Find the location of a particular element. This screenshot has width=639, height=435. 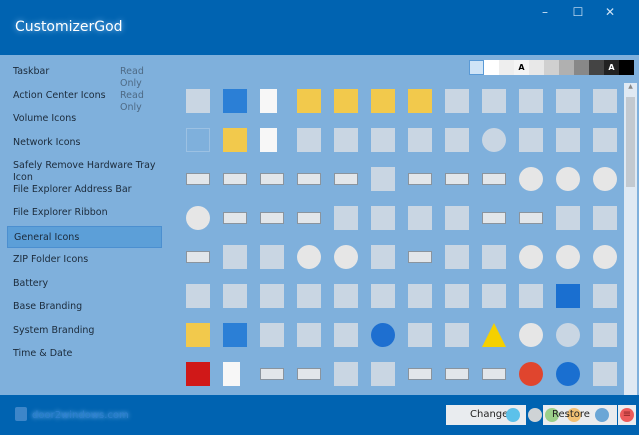

shield-icon is located at coordinates (235, 335).